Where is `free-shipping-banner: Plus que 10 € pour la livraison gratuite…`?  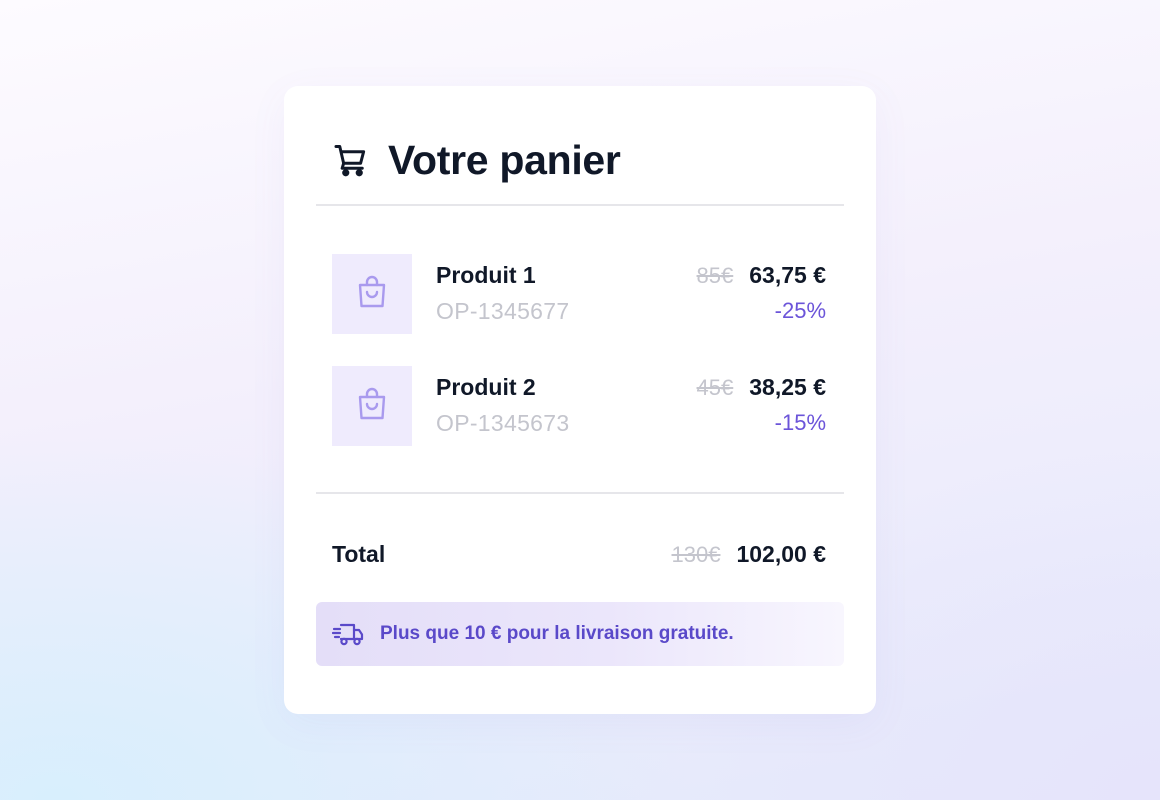
free-shipping-banner: Plus que 10 € pour la livraison gratuite… is located at coordinates (580, 634).